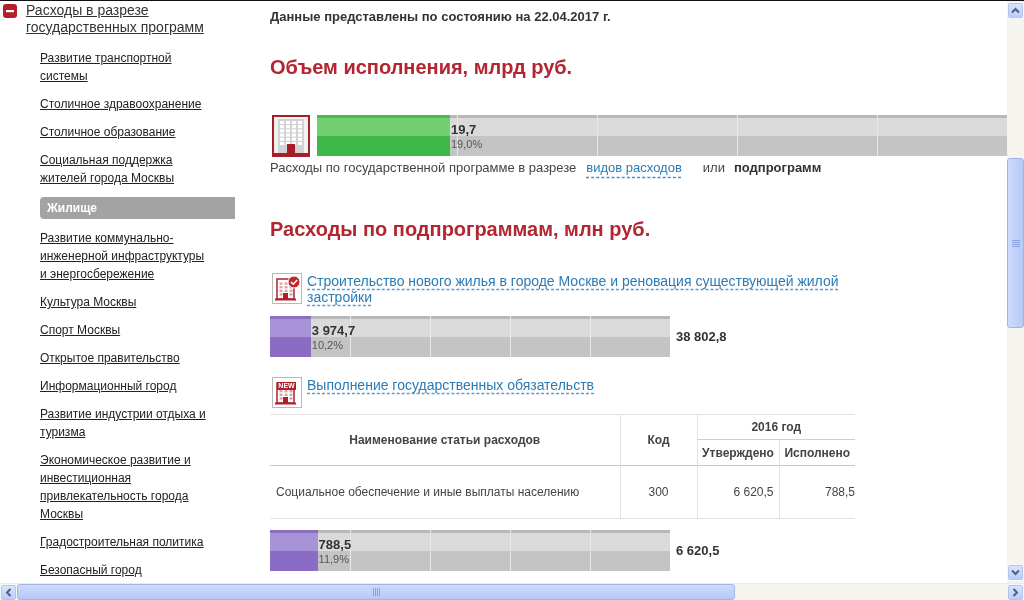 This screenshot has width=1024, height=600. Describe the element at coordinates (333, 330) in the screenshot. I see `bar-value: 3 974,7` at that location.